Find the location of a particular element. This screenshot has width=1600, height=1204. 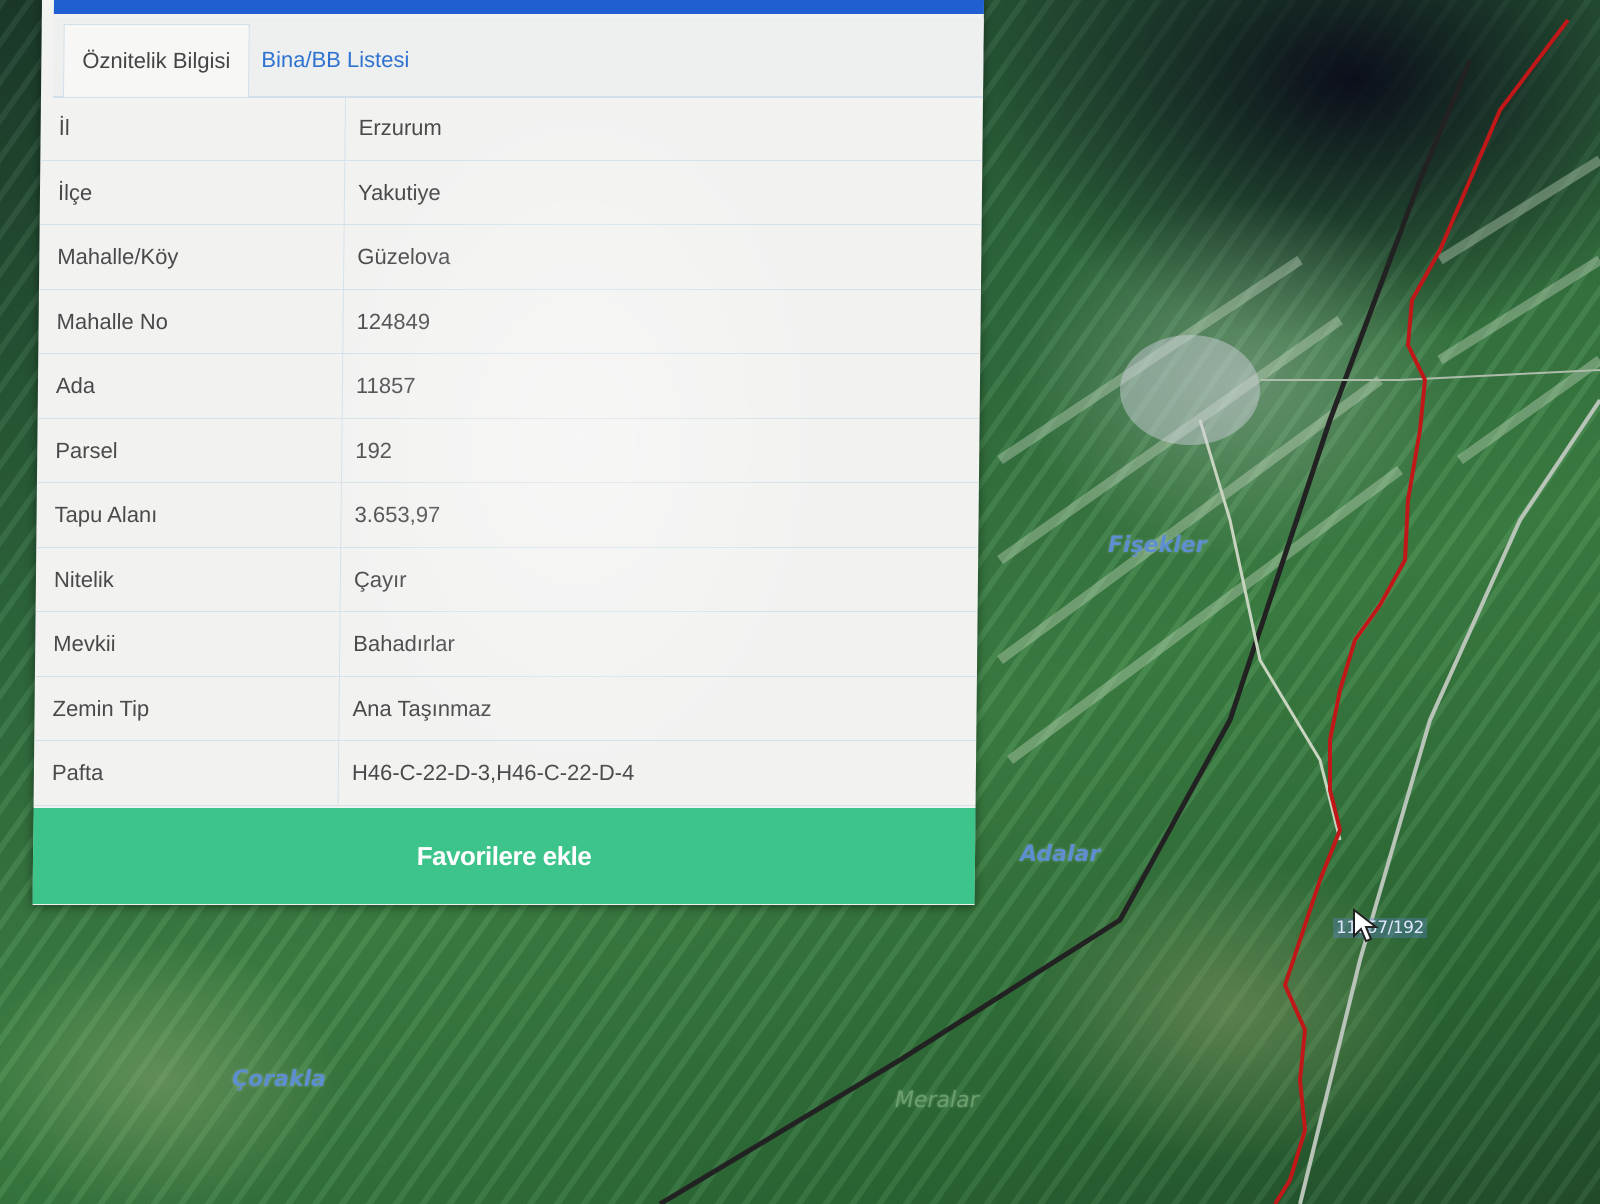

table-row: Tapu Alanı 3.653,97 is located at coordinates (507, 515).